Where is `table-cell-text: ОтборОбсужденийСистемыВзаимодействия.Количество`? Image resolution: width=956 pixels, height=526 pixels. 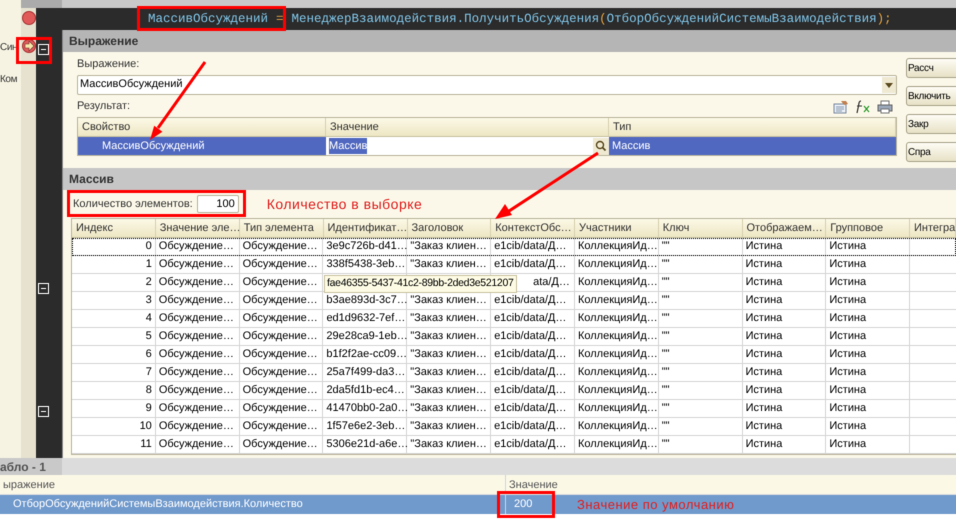
table-cell-text: ОтборОбсужденийСистемыВзаимодействия.Количество is located at coordinates (158, 504).